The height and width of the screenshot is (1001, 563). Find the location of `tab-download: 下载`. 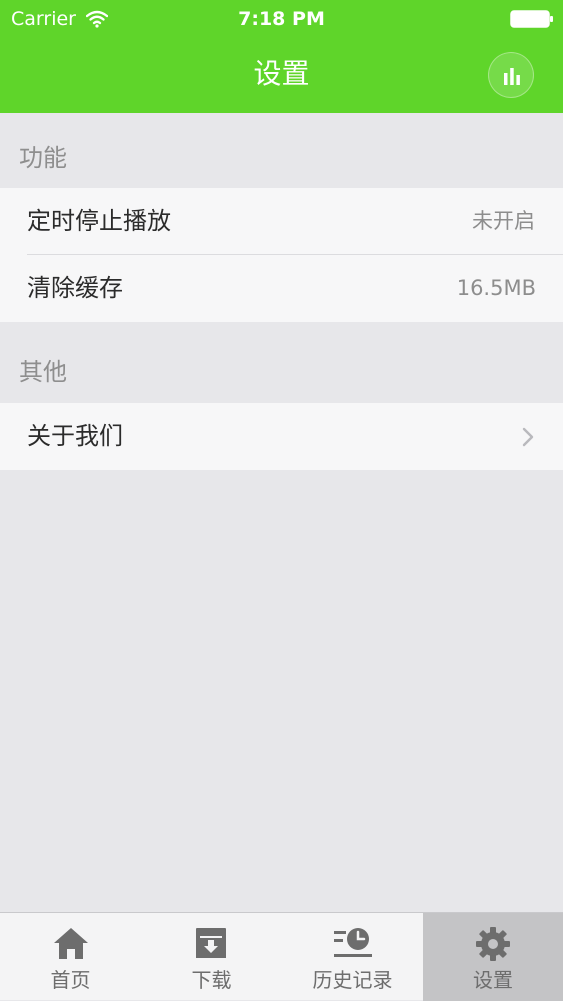

tab-download: 下载 is located at coordinates (211, 957).